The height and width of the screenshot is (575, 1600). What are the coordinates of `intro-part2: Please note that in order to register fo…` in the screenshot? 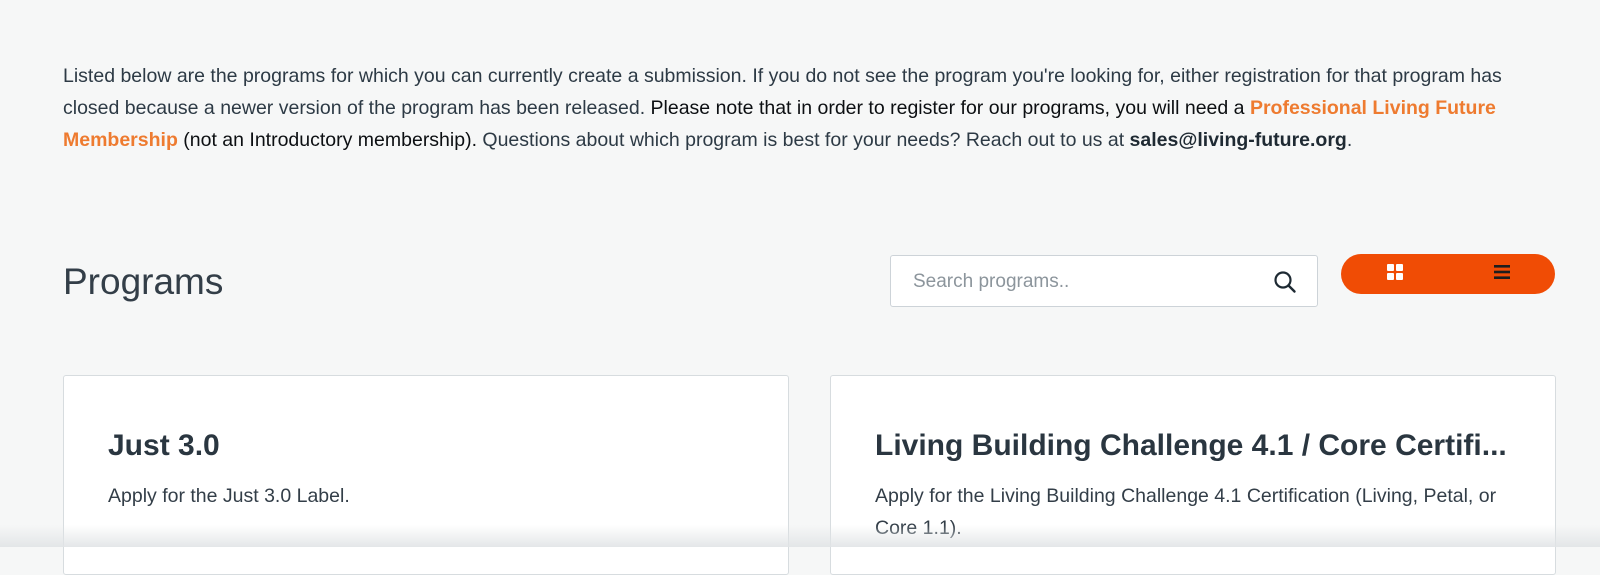 It's located at (947, 108).